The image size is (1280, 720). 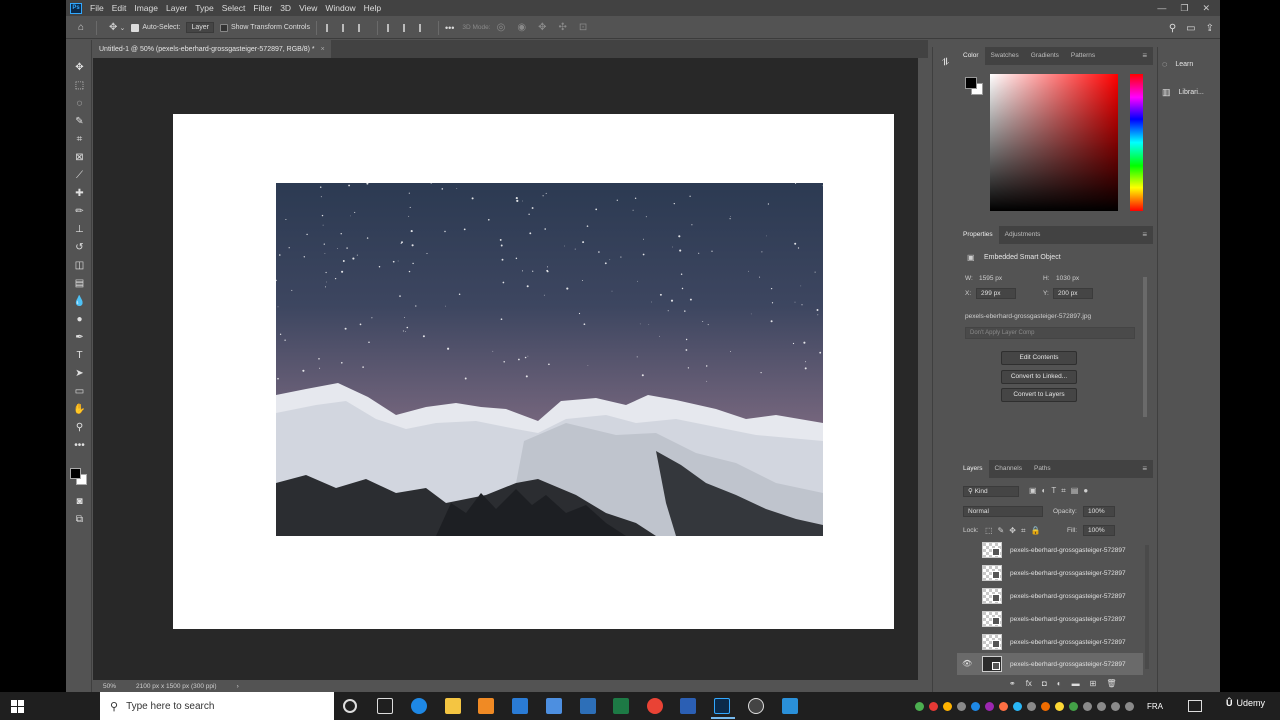 I want to click on y-position-field: 200 px, so click(x=1073, y=293).